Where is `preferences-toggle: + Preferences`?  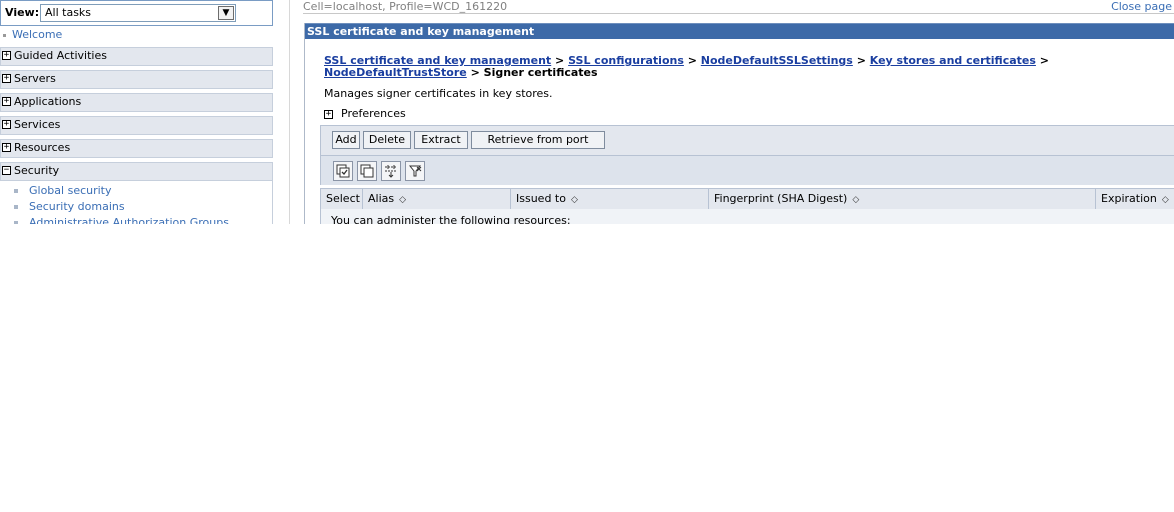 preferences-toggle: + Preferences is located at coordinates (365, 113).